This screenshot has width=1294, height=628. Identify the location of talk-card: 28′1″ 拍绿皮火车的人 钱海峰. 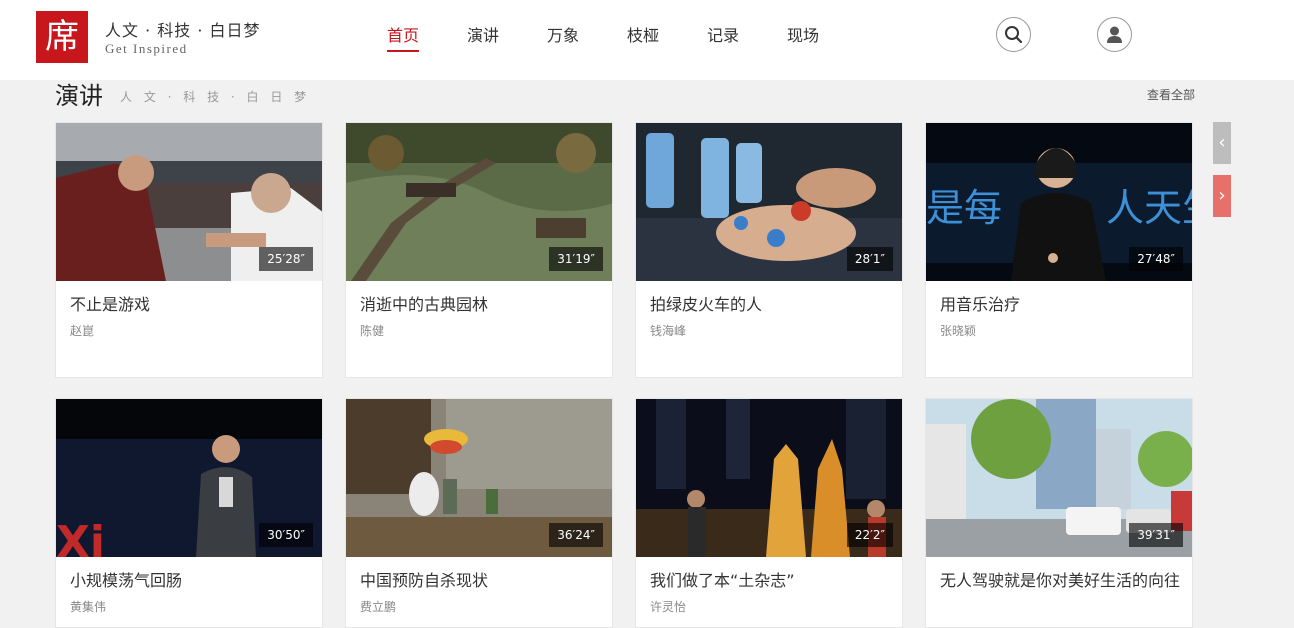
(769, 250).